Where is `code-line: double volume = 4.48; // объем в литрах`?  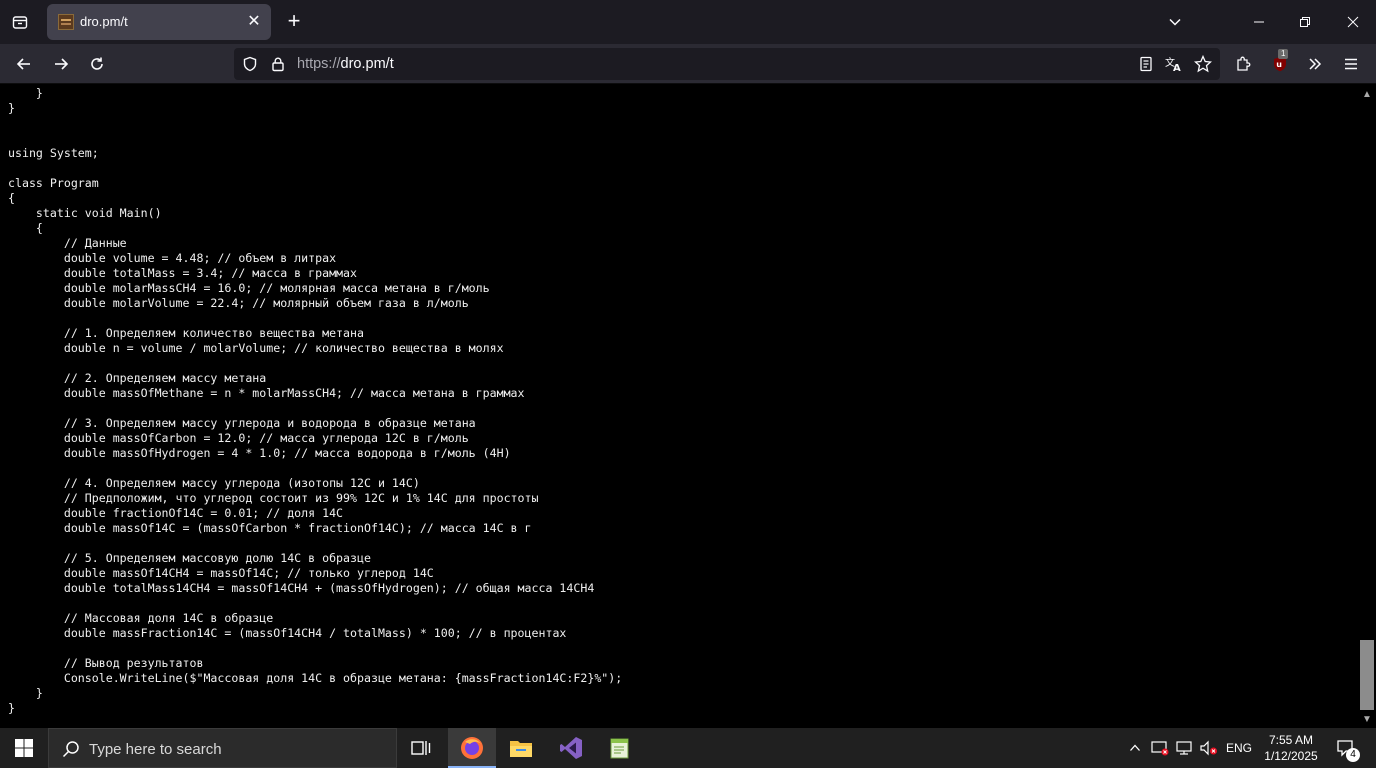 code-line: double volume = 4.48; // объем в литрах is located at coordinates (172, 258).